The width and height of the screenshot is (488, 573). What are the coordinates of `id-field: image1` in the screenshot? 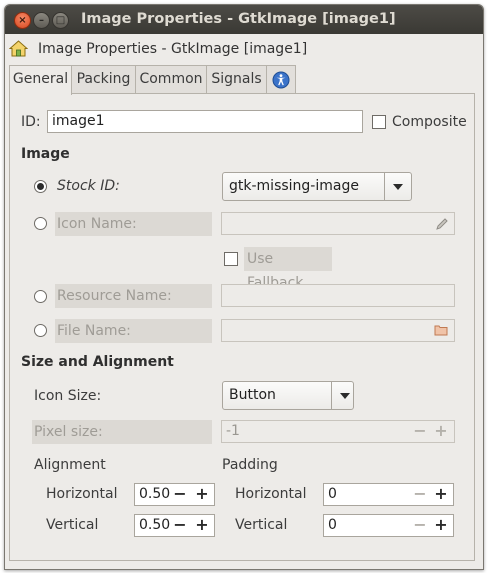 It's located at (205, 121).